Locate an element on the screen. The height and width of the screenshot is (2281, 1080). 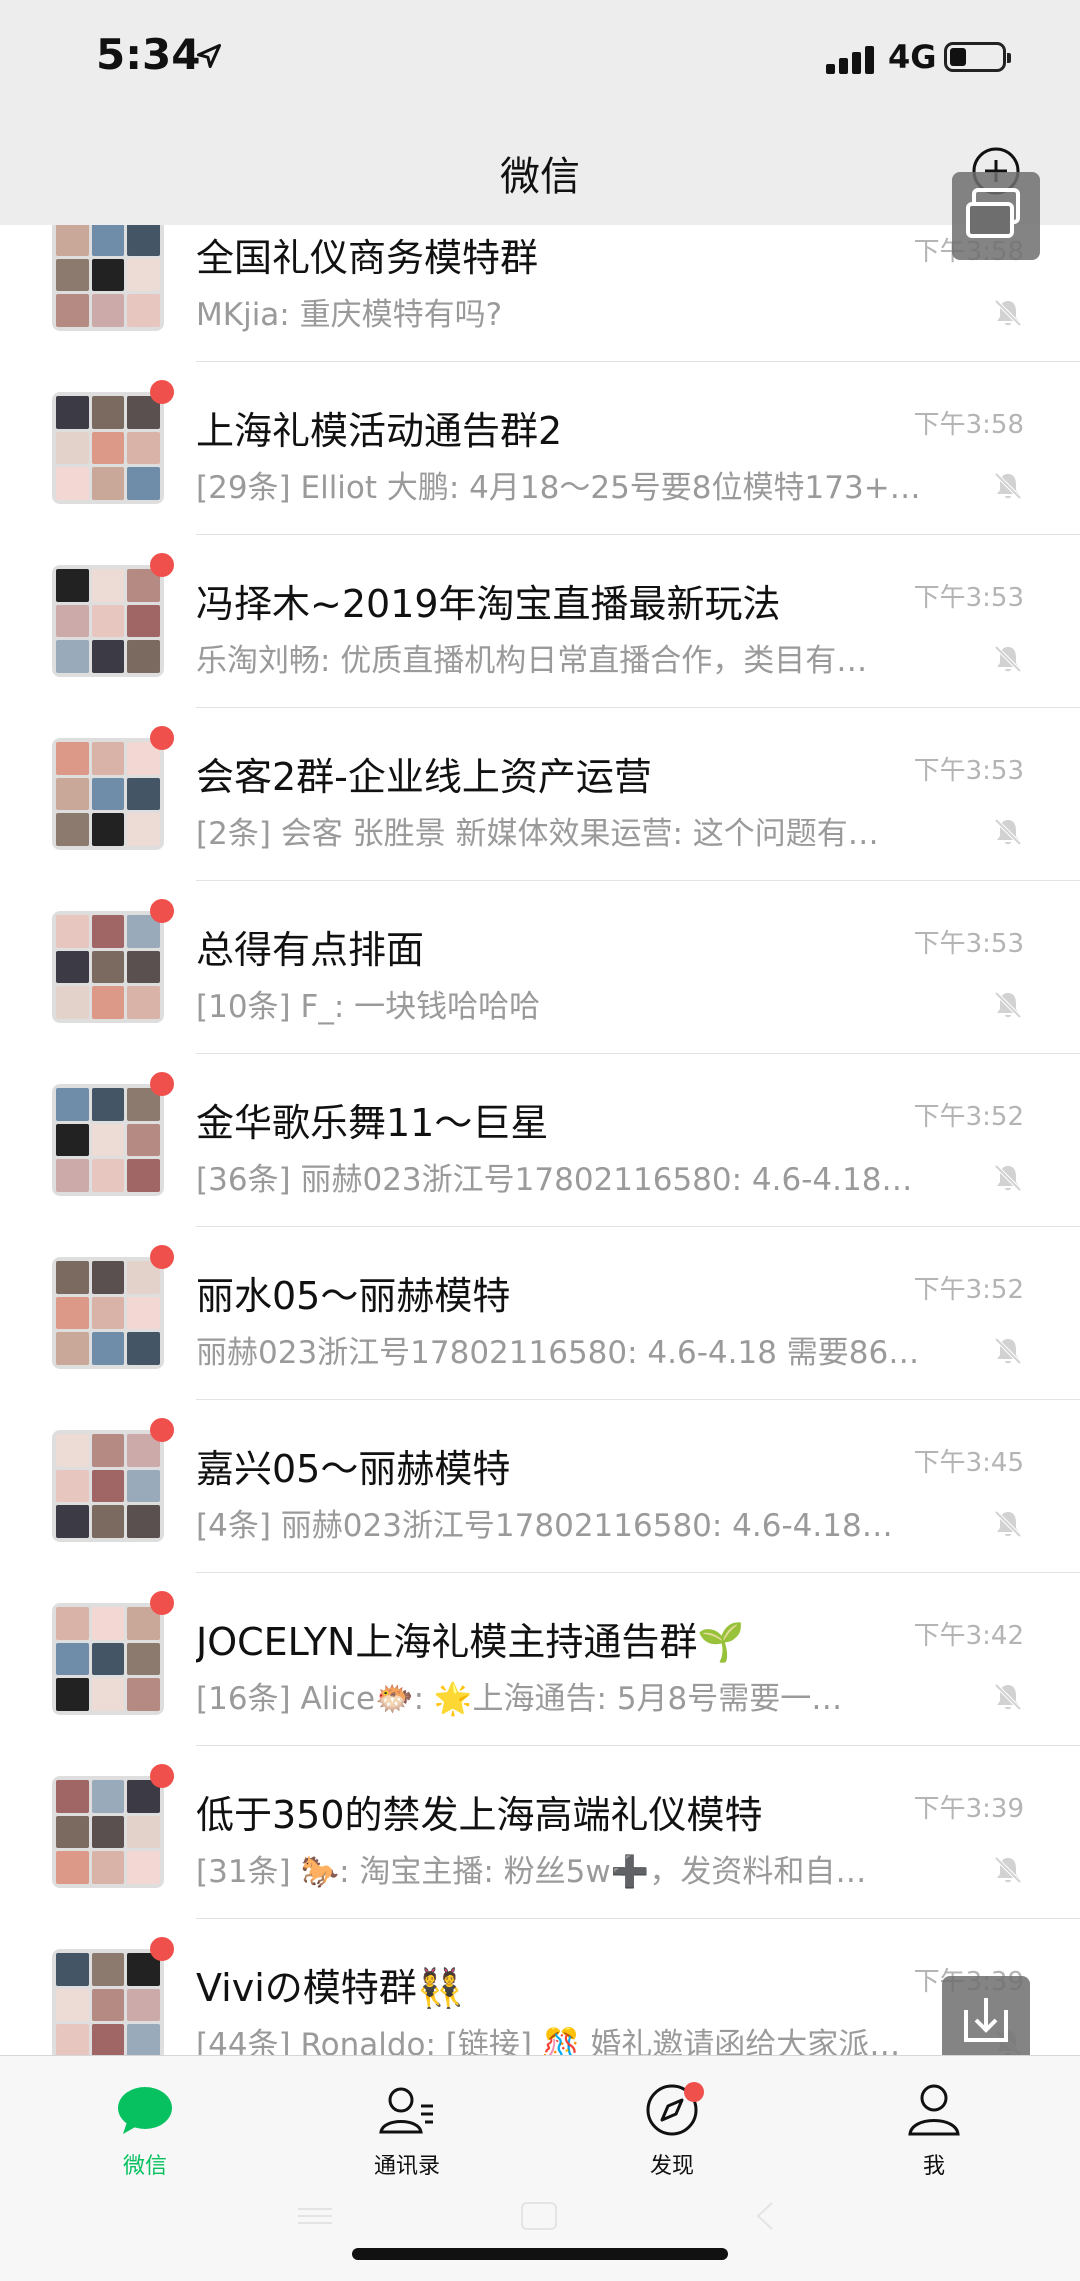
chat-name: 上海礼模活动通告群2 is located at coordinates (379, 431).